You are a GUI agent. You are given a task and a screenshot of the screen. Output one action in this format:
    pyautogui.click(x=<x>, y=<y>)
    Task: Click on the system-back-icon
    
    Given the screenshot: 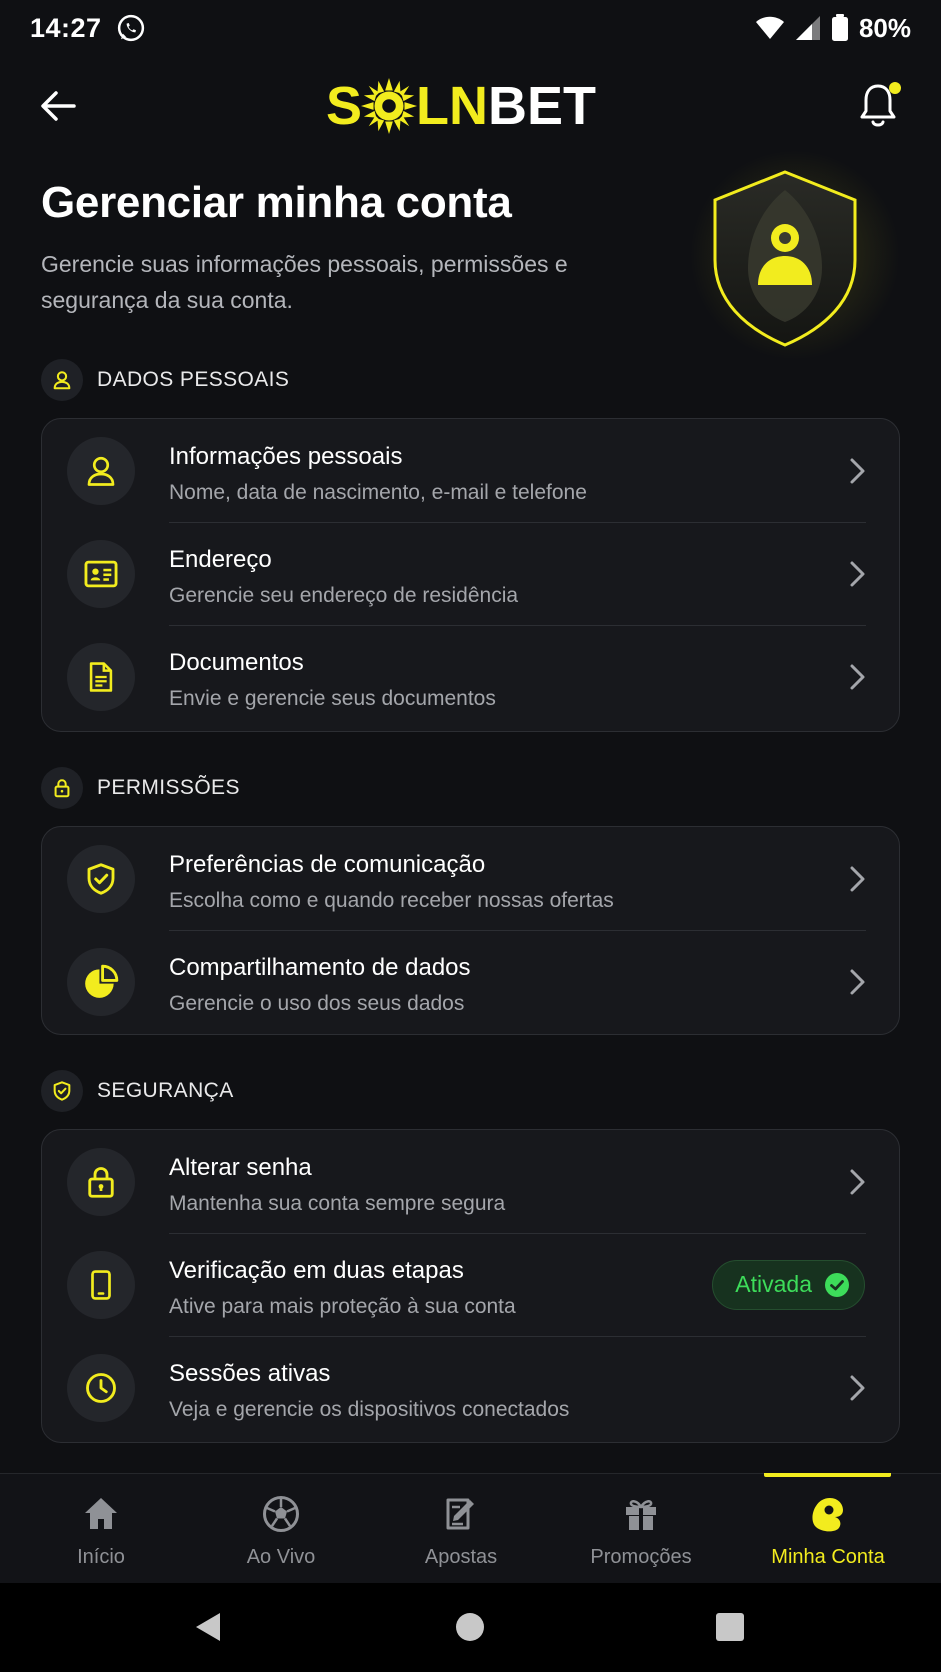 What is the action you would take?
    pyautogui.click(x=208, y=1627)
    